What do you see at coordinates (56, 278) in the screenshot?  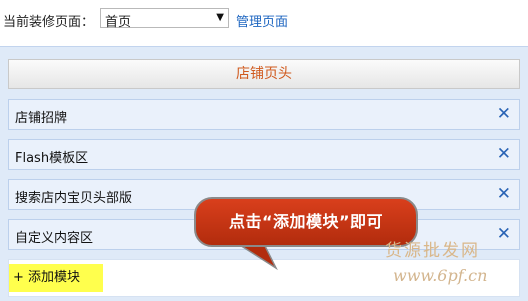 I see `add-module-button: + 添加模块` at bounding box center [56, 278].